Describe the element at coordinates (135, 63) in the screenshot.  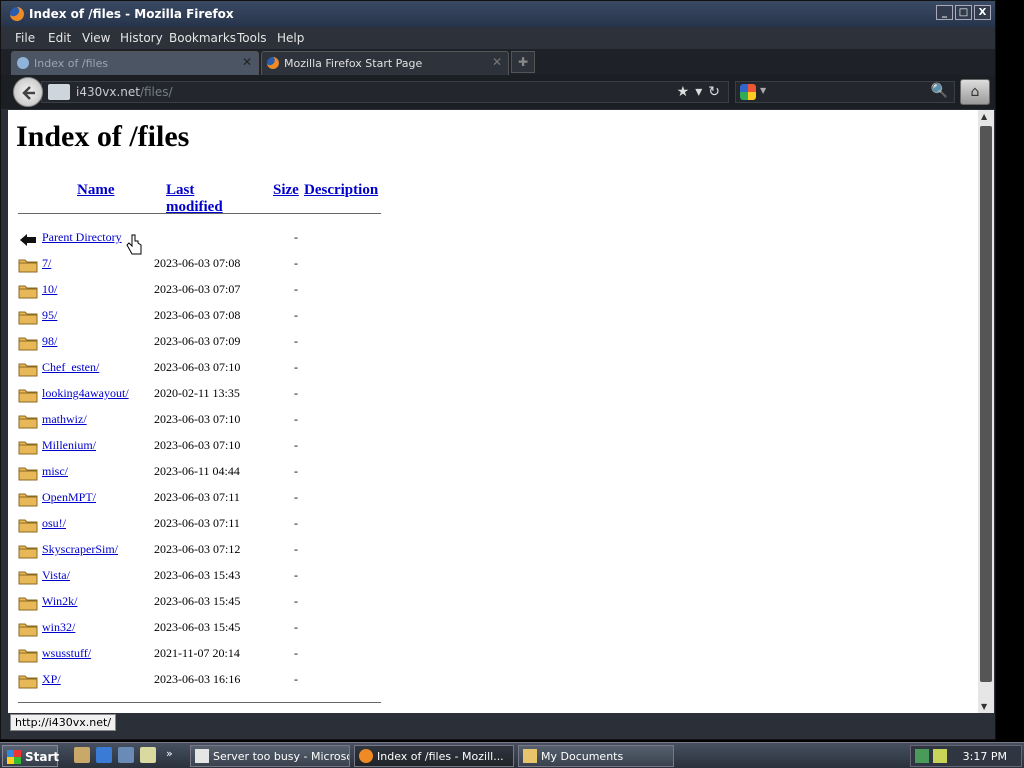
I see `tab-index-of-files: Index of /files ✕` at that location.